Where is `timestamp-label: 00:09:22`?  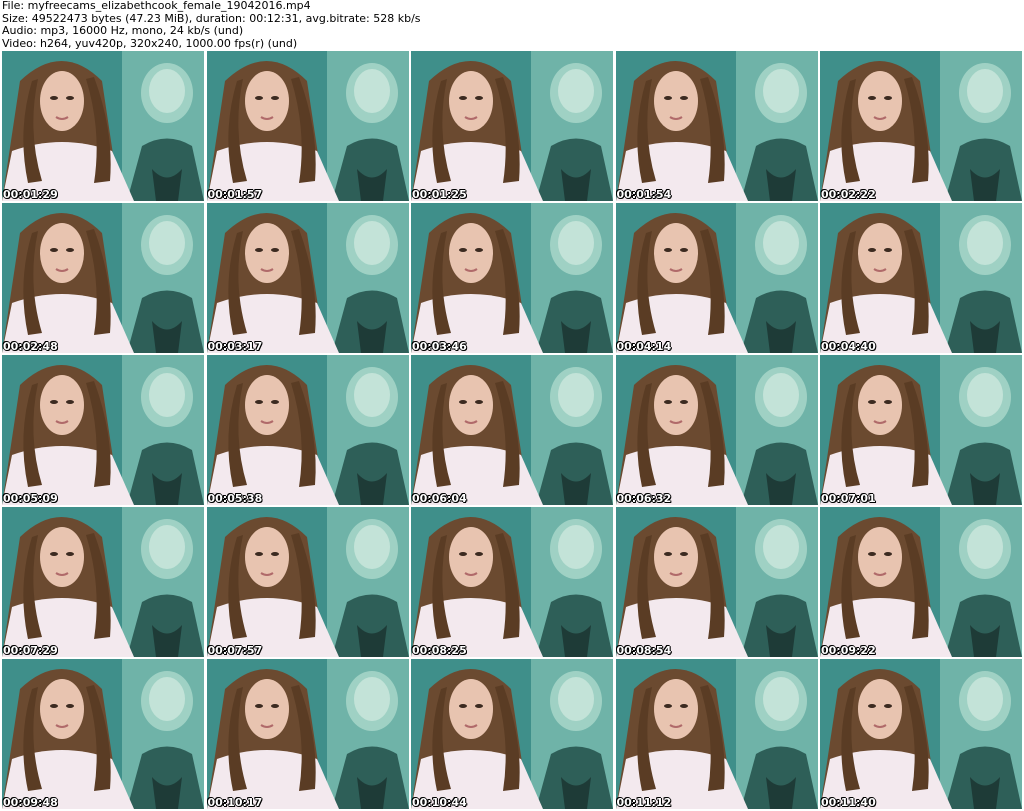 timestamp-label: 00:09:22 is located at coordinates (848, 650).